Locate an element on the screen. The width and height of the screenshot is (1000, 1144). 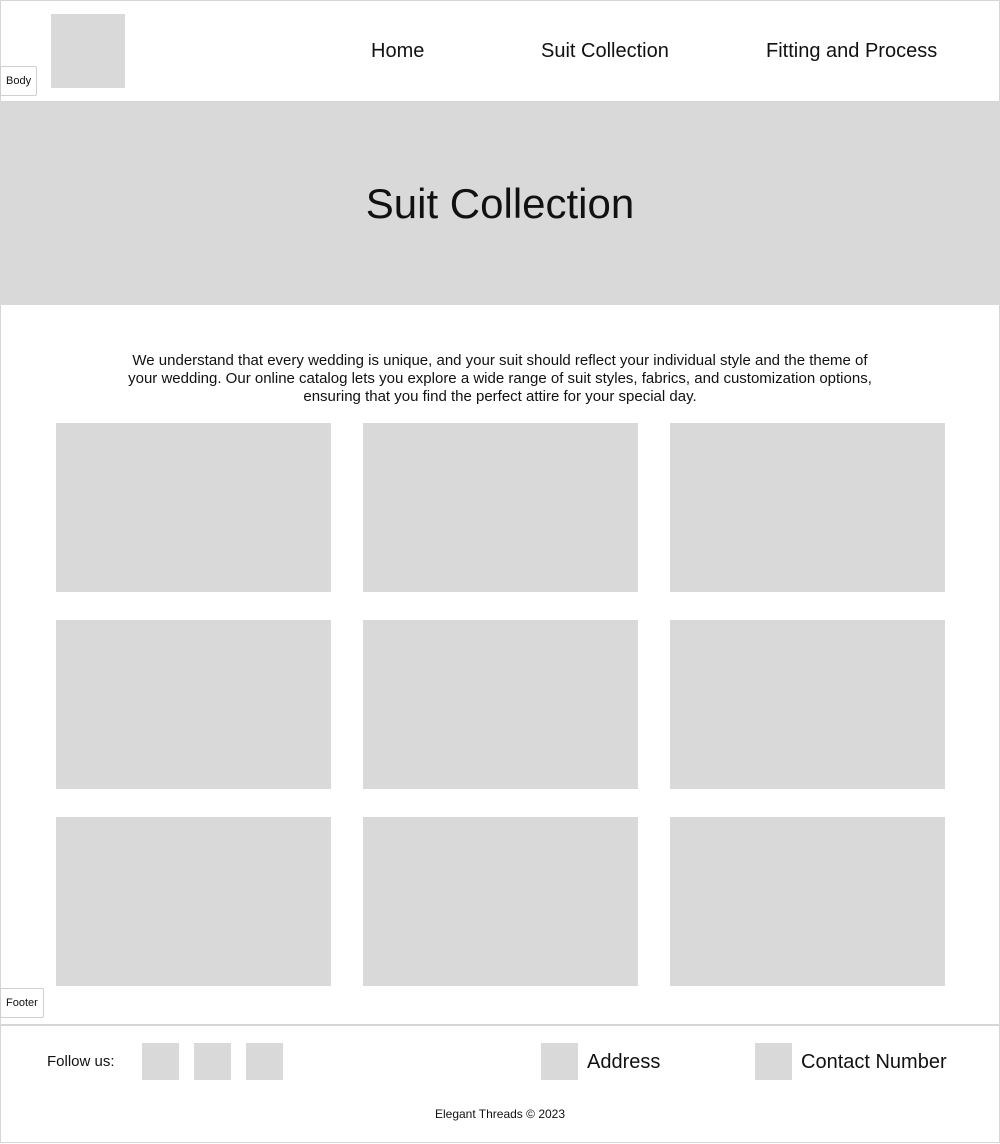
page-title: Suit Collection is located at coordinates (500, 203).